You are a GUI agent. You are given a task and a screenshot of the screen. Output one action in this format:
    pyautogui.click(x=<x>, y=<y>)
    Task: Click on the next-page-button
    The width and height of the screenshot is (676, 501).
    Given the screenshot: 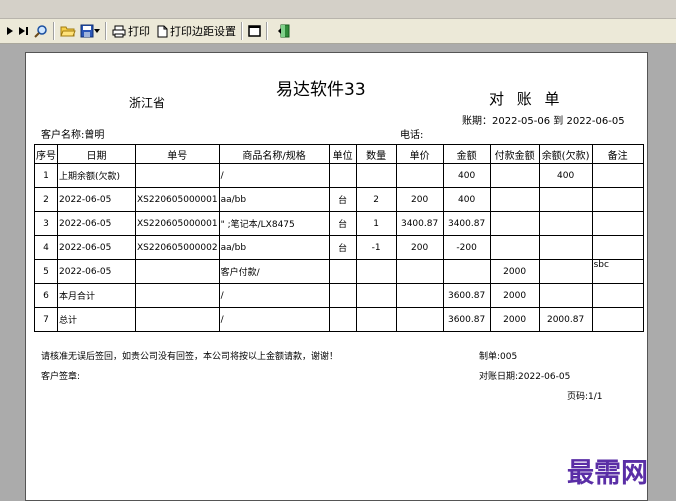 What is the action you would take?
    pyautogui.click(x=10, y=31)
    